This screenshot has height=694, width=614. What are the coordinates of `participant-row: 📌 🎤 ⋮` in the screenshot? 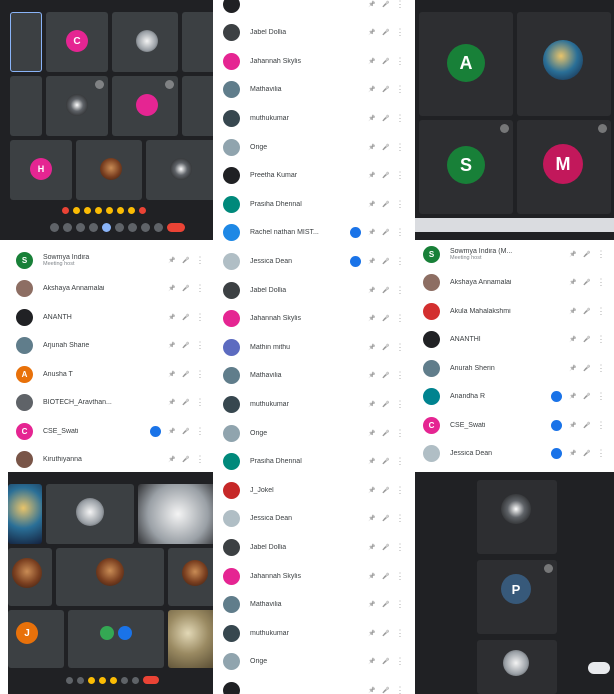 It's located at (314, 685).